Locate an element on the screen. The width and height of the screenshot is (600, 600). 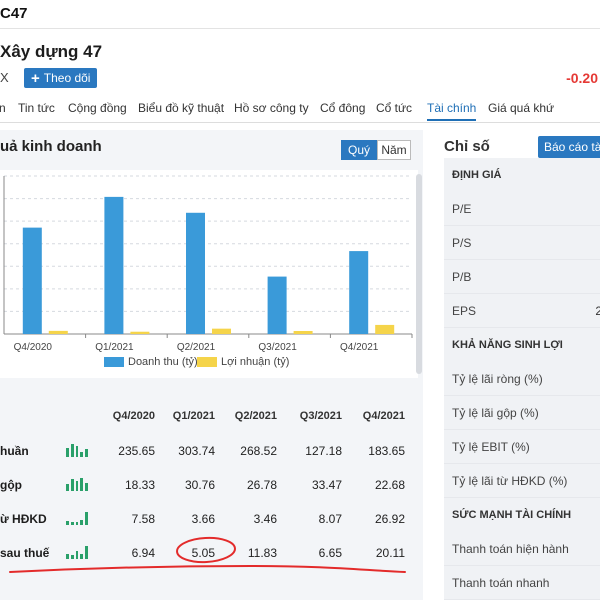
indicator-ps: P/S is located at coordinates (522, 243).